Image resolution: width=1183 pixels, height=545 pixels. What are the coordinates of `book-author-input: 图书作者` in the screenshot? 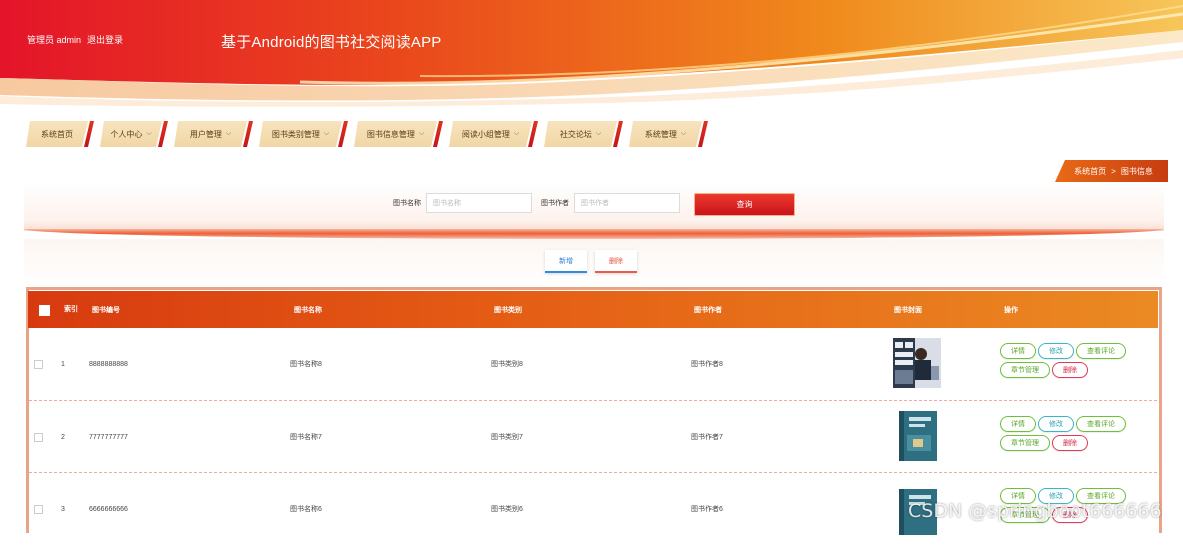 It's located at (627, 203).